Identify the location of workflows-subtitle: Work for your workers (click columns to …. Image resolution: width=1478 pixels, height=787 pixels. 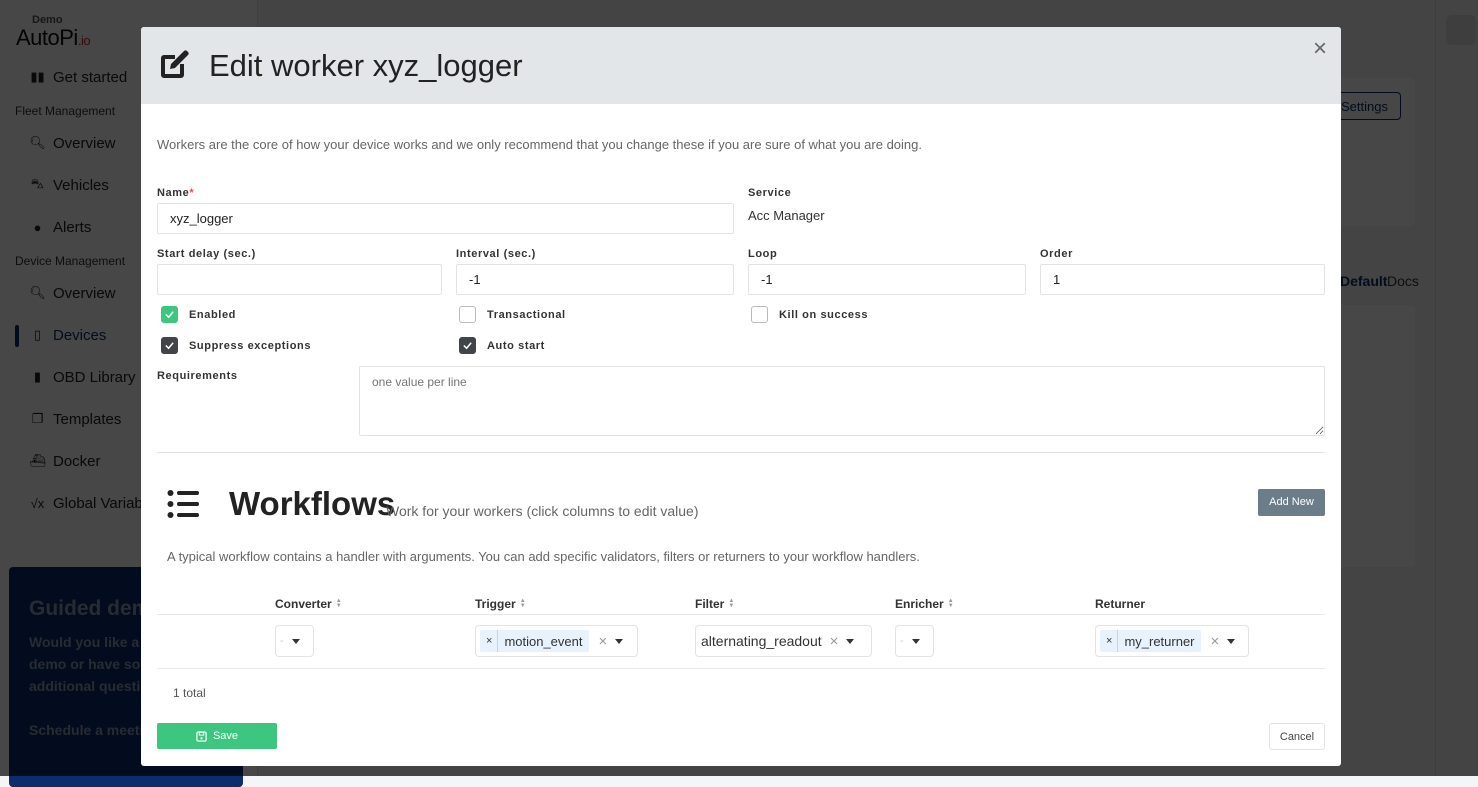
(542, 511).